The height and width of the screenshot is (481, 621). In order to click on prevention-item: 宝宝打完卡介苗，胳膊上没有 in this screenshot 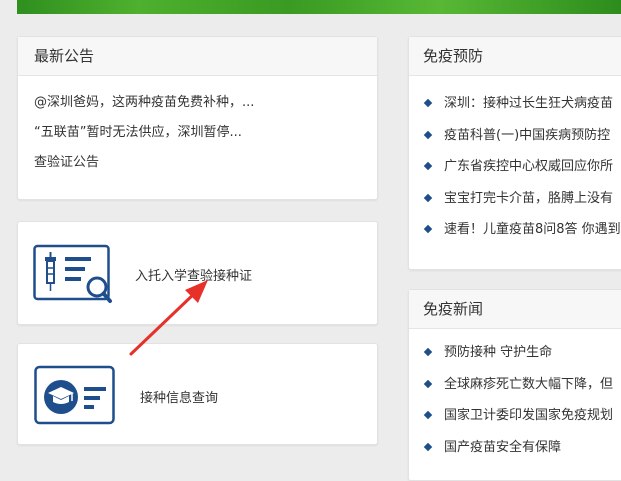, I will do `click(522, 199)`.